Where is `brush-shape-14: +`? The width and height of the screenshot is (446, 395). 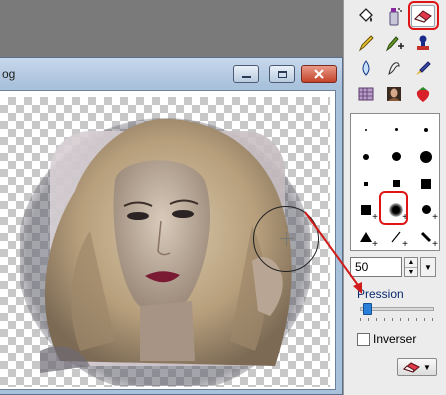 brush-shape-14: + is located at coordinates (396, 236).